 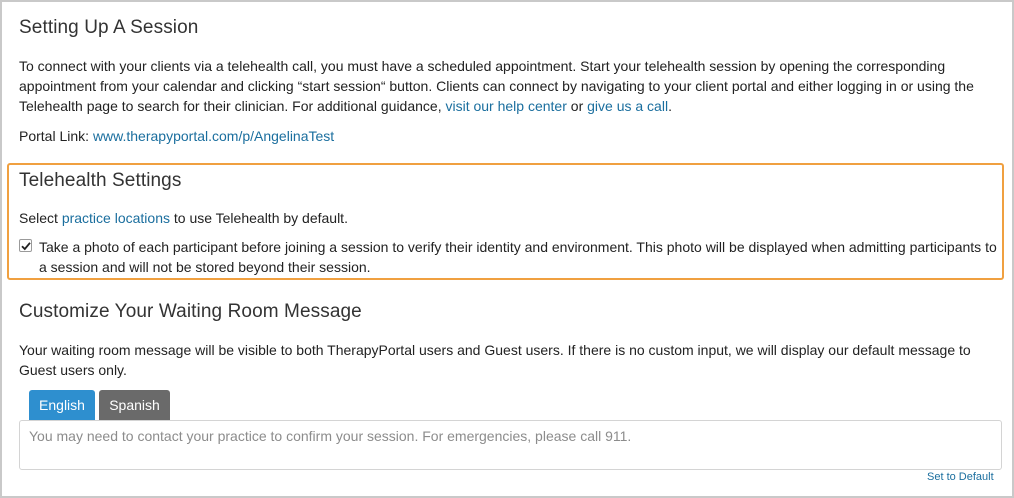 What do you see at coordinates (577, 106) in the screenshot?
I see `or-text: or` at bounding box center [577, 106].